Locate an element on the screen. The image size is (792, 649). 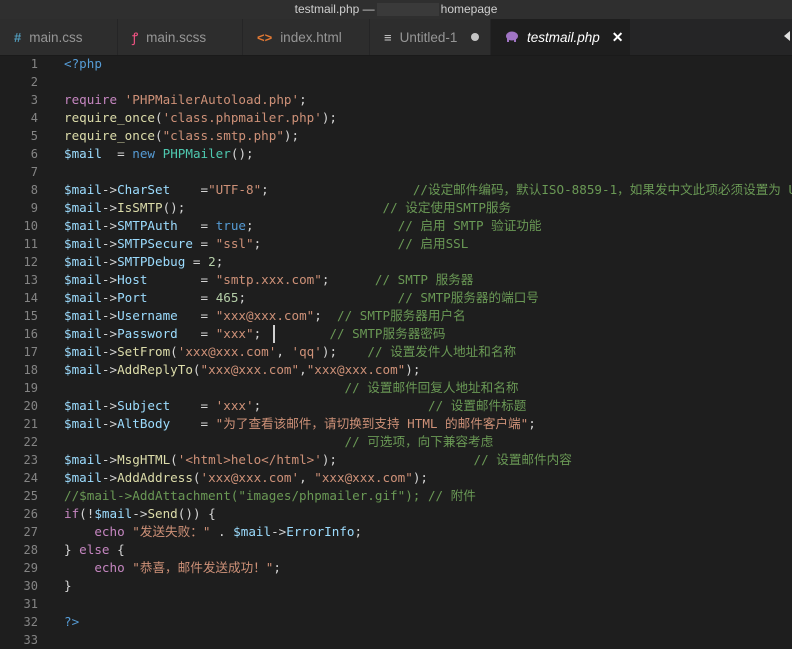
code-token-variable: Username is located at coordinates (147, 315).